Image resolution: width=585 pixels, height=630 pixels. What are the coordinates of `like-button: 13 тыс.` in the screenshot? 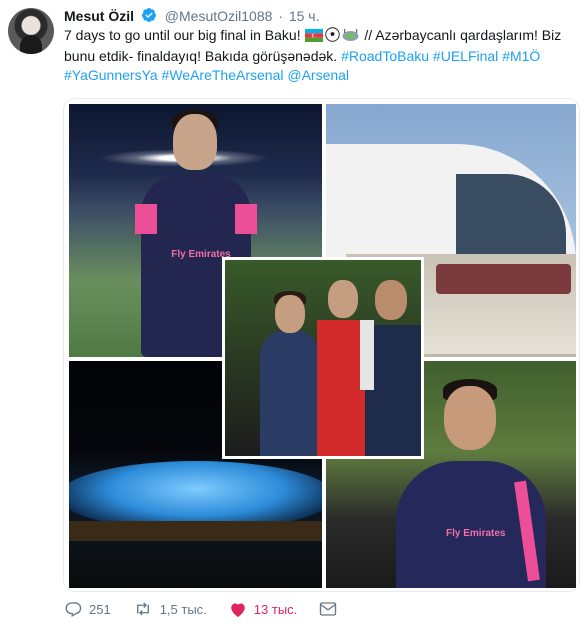 It's located at (263, 609).